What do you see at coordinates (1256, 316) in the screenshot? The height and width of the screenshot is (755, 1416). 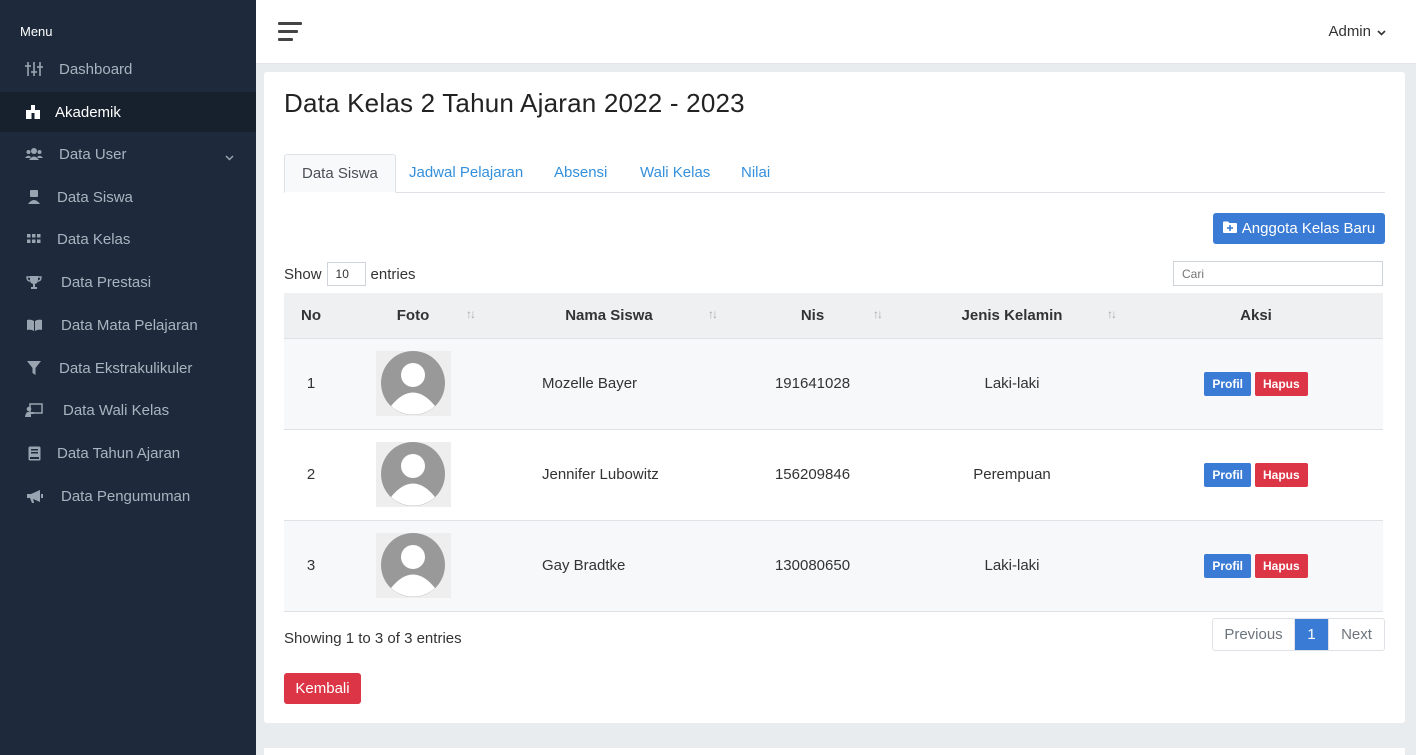 I see `header-aksi: Aksi` at bounding box center [1256, 316].